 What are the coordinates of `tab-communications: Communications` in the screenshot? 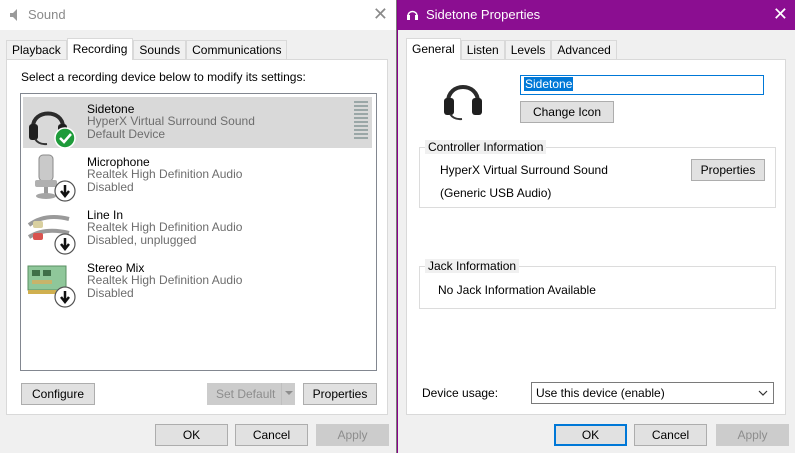 It's located at (237, 50).